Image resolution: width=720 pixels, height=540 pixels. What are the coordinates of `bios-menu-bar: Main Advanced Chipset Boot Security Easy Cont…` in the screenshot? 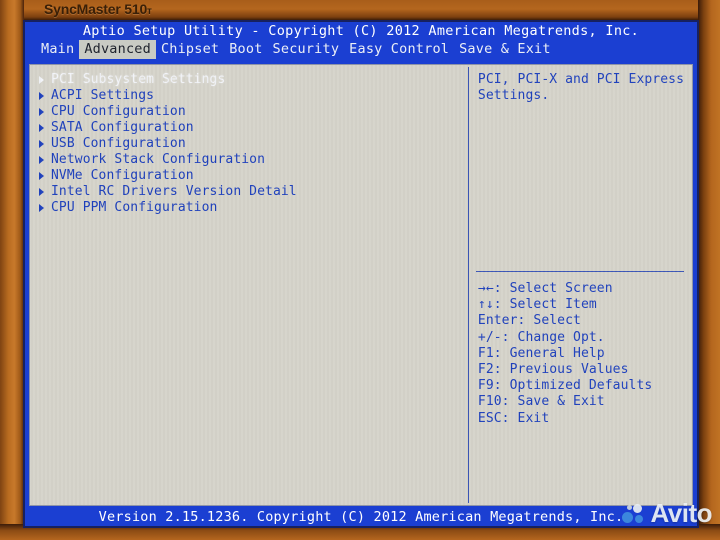 It's located at (361, 49).